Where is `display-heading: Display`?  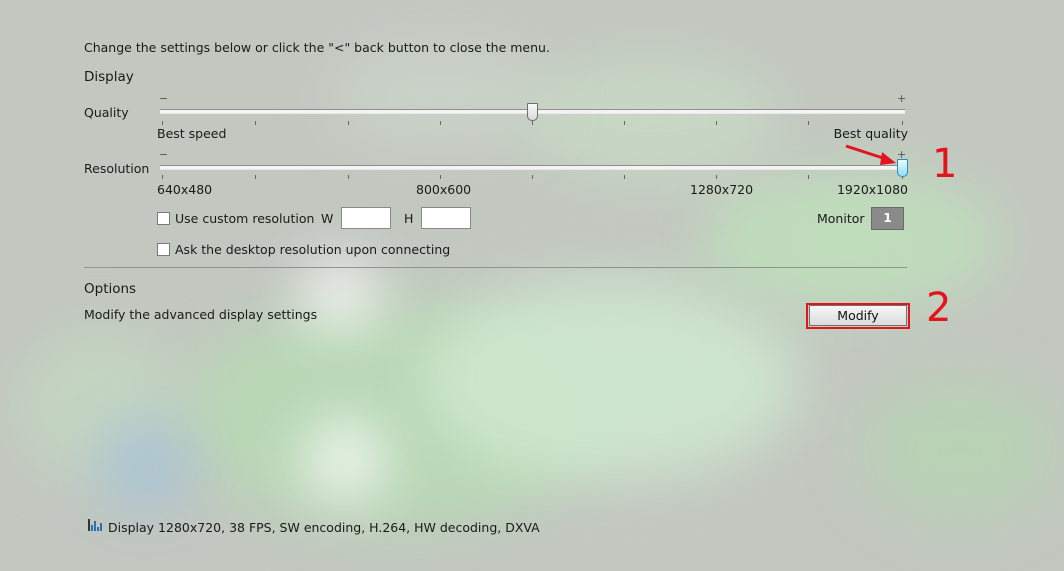 display-heading: Display is located at coordinates (109, 77).